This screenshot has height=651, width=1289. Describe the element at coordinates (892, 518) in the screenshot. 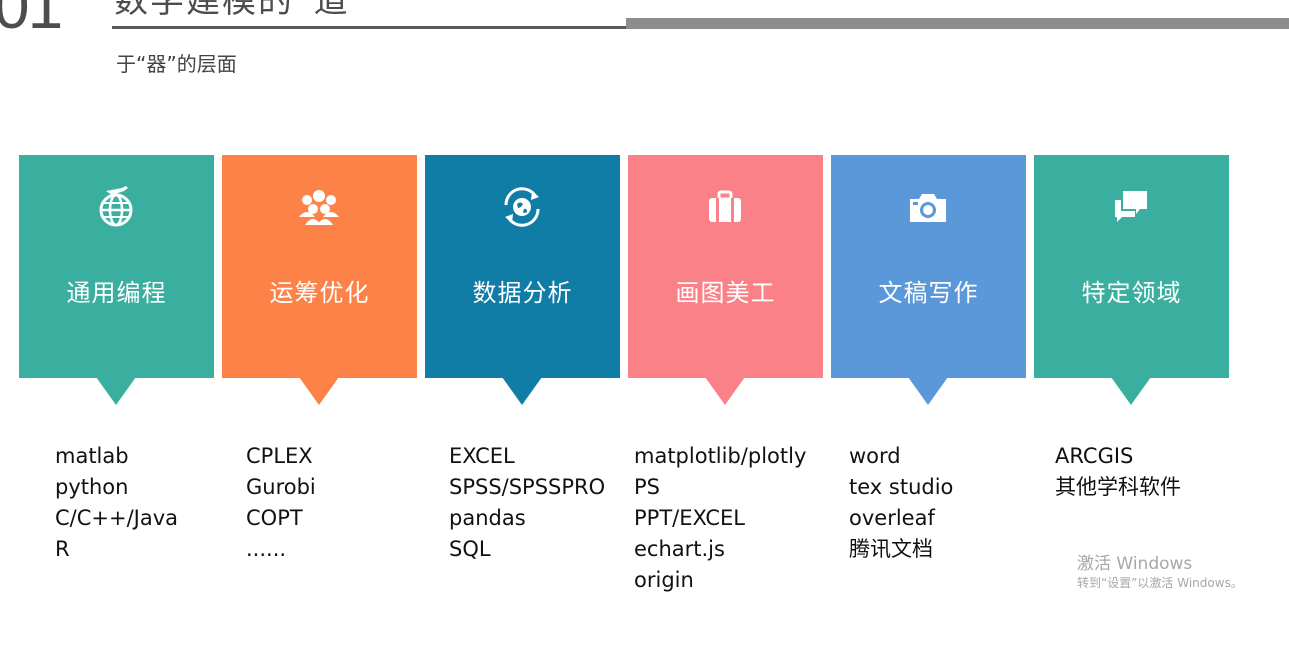

I see `tool-item: overleaf` at that location.